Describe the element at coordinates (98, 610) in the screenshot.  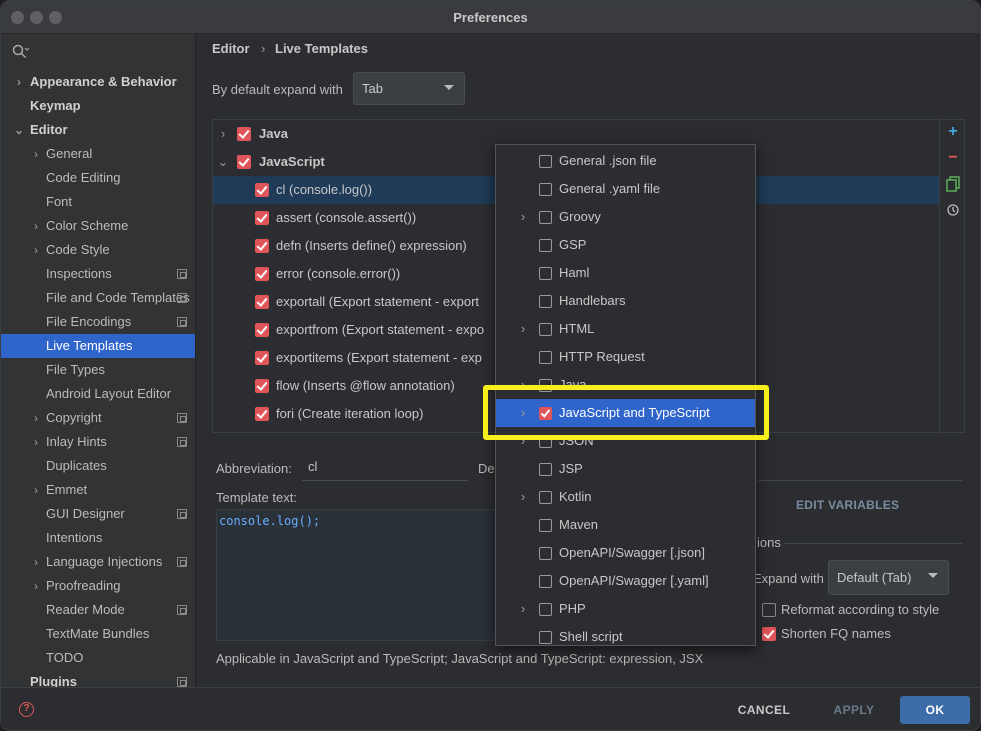
I see `sidebar-item: Reader Mode` at that location.